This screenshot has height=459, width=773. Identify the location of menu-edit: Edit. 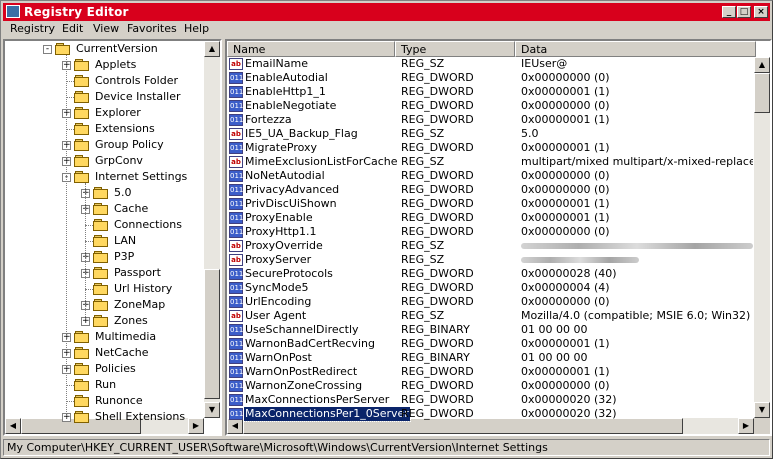
(72, 28).